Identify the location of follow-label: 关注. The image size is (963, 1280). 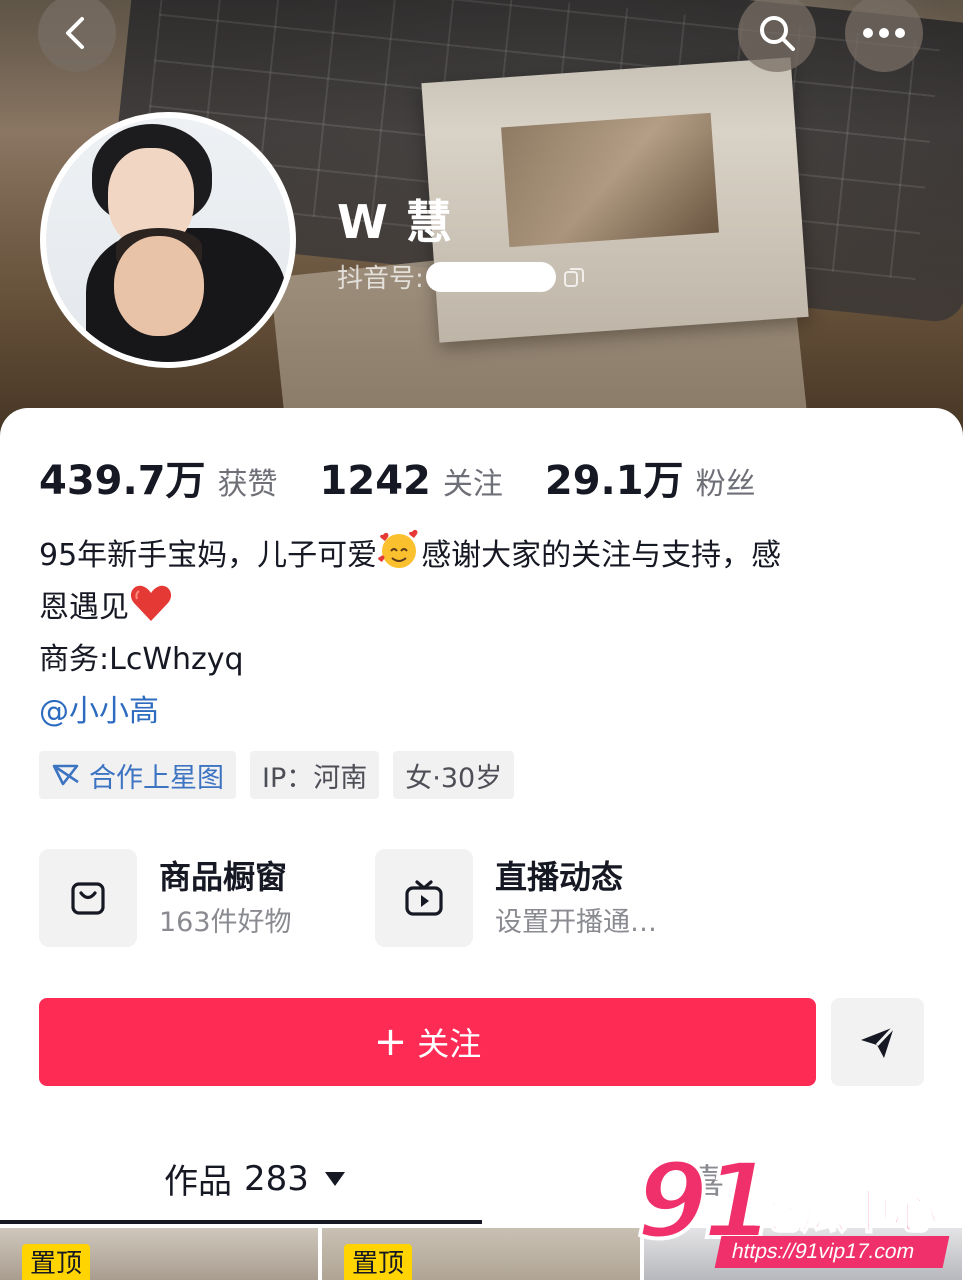
(449, 1044).